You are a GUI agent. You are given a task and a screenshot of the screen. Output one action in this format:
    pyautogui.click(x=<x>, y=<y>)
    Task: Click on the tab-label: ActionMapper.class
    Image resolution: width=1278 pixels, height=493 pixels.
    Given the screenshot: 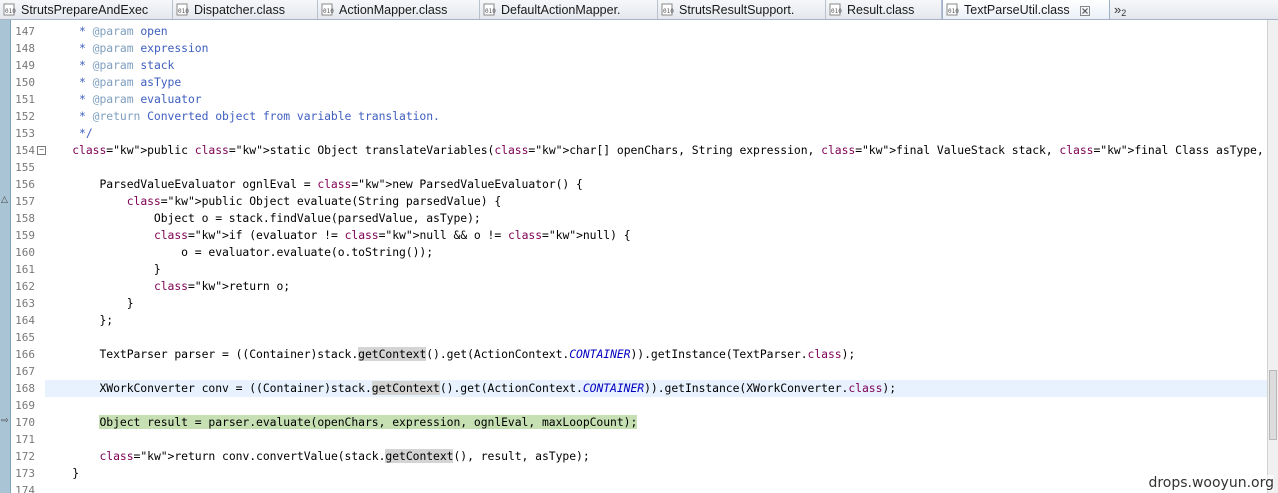 What is the action you would take?
    pyautogui.click(x=393, y=9)
    